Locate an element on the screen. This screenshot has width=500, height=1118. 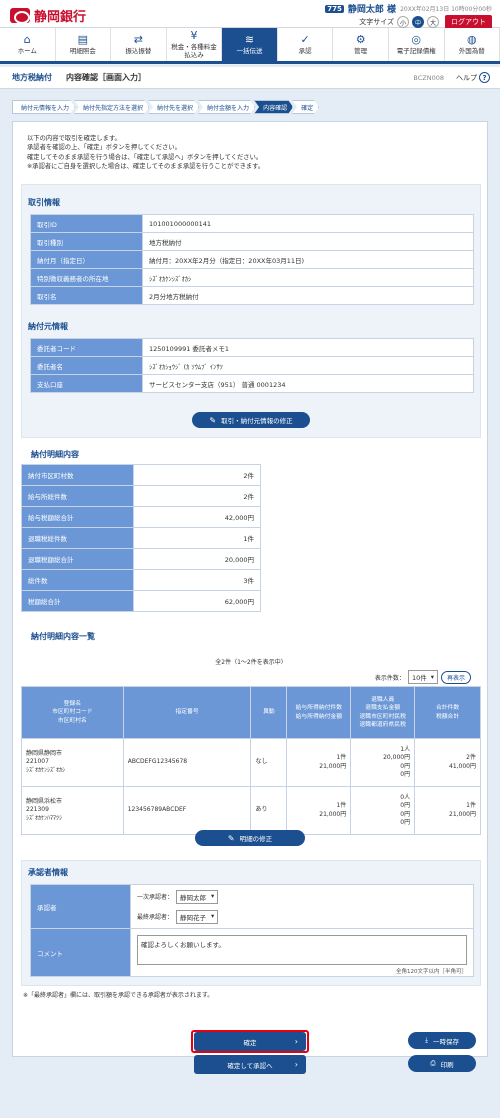
edit-details-button: ✎ 明細の修正 is located at coordinates (250, 838).